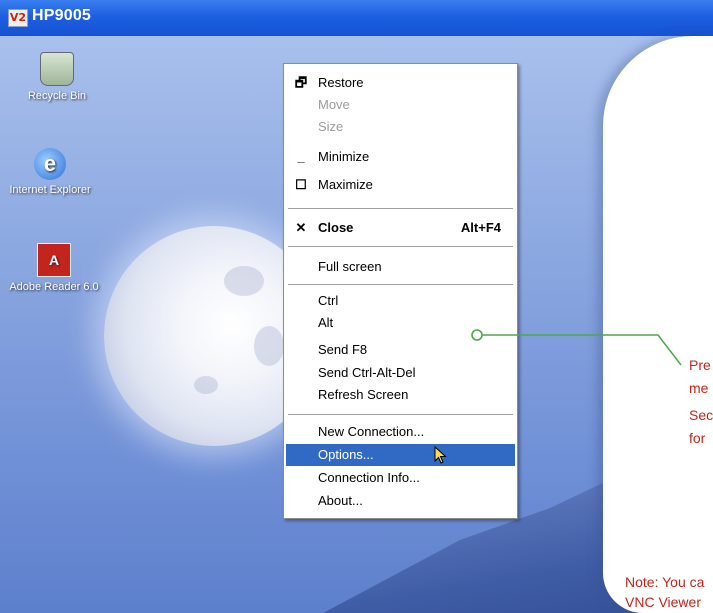 This screenshot has height=613, width=713. I want to click on note-text-line-2: VNC Viewer, so click(663, 602).